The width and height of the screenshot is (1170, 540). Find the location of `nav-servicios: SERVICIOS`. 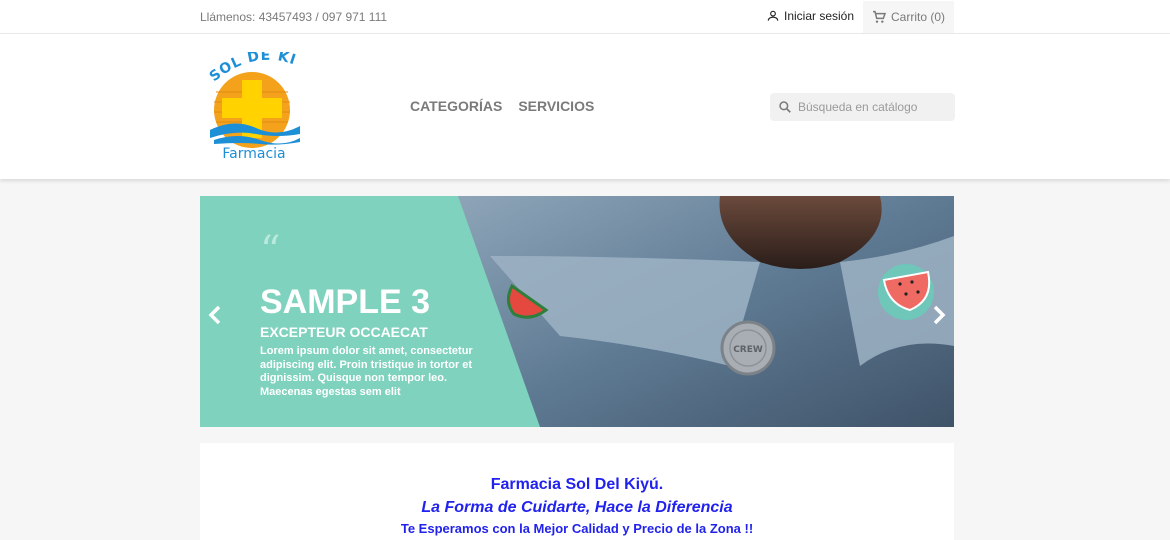

nav-servicios: SERVICIOS is located at coordinates (556, 106).